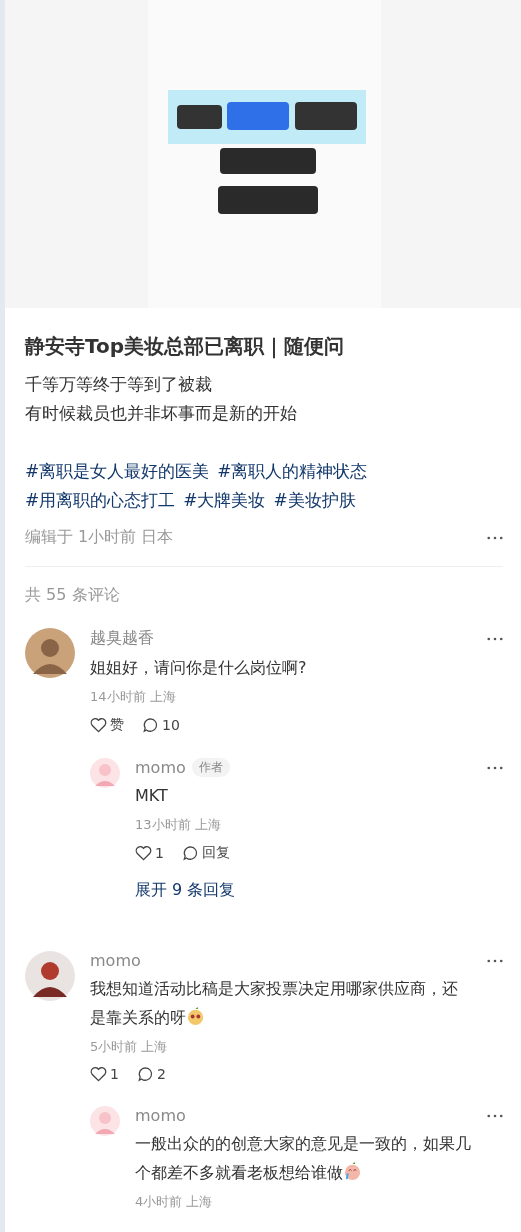  Describe the element at coordinates (138, 1017) in the screenshot. I see `comment-text: 是靠关系的呀` at that location.